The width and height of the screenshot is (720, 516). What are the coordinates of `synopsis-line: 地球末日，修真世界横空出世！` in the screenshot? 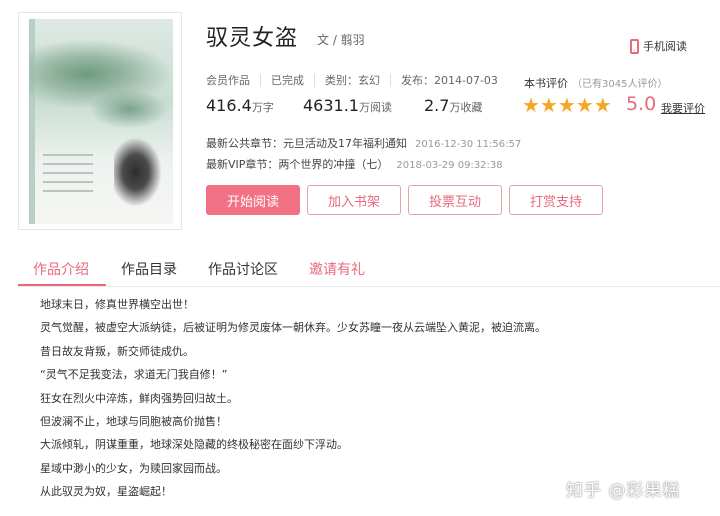 It's located at (117, 304).